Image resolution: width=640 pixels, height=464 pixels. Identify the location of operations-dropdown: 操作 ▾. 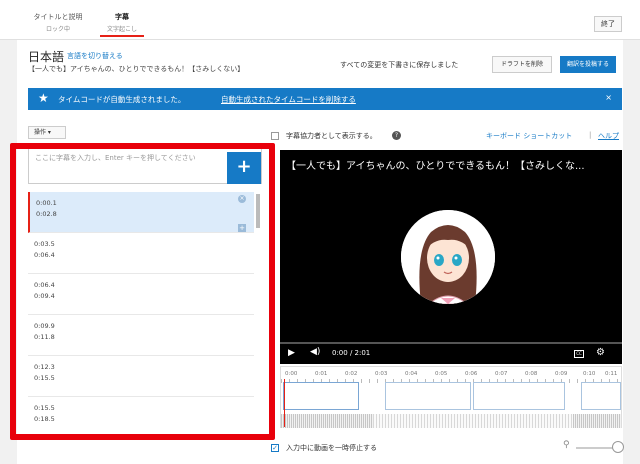
(47, 132).